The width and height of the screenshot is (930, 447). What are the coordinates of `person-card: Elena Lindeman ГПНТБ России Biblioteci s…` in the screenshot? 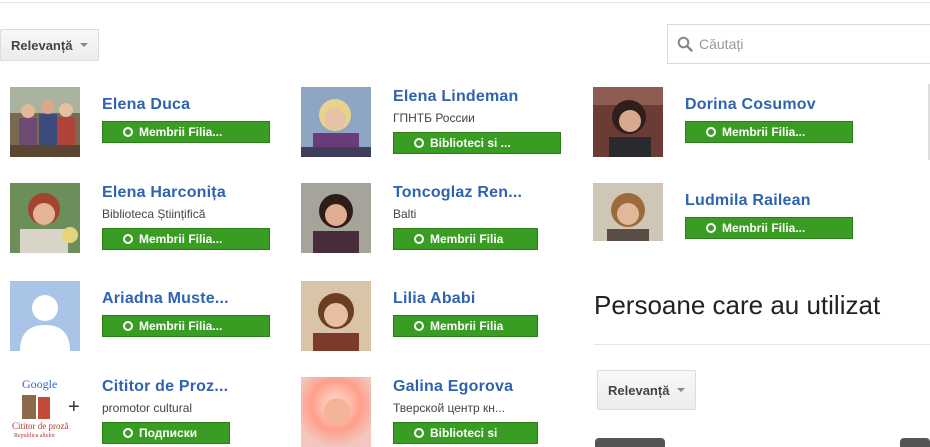 It's located at (436, 122).